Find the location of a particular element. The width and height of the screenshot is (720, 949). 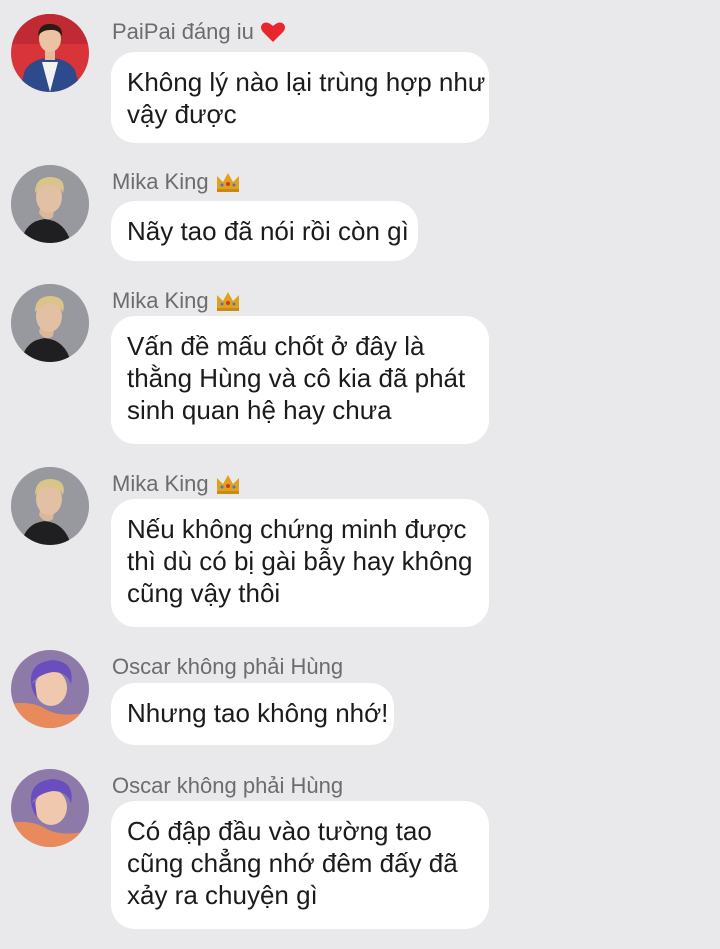

message-bubble: Không lý nào lại trùng hợp như vậy được is located at coordinates (300, 97).